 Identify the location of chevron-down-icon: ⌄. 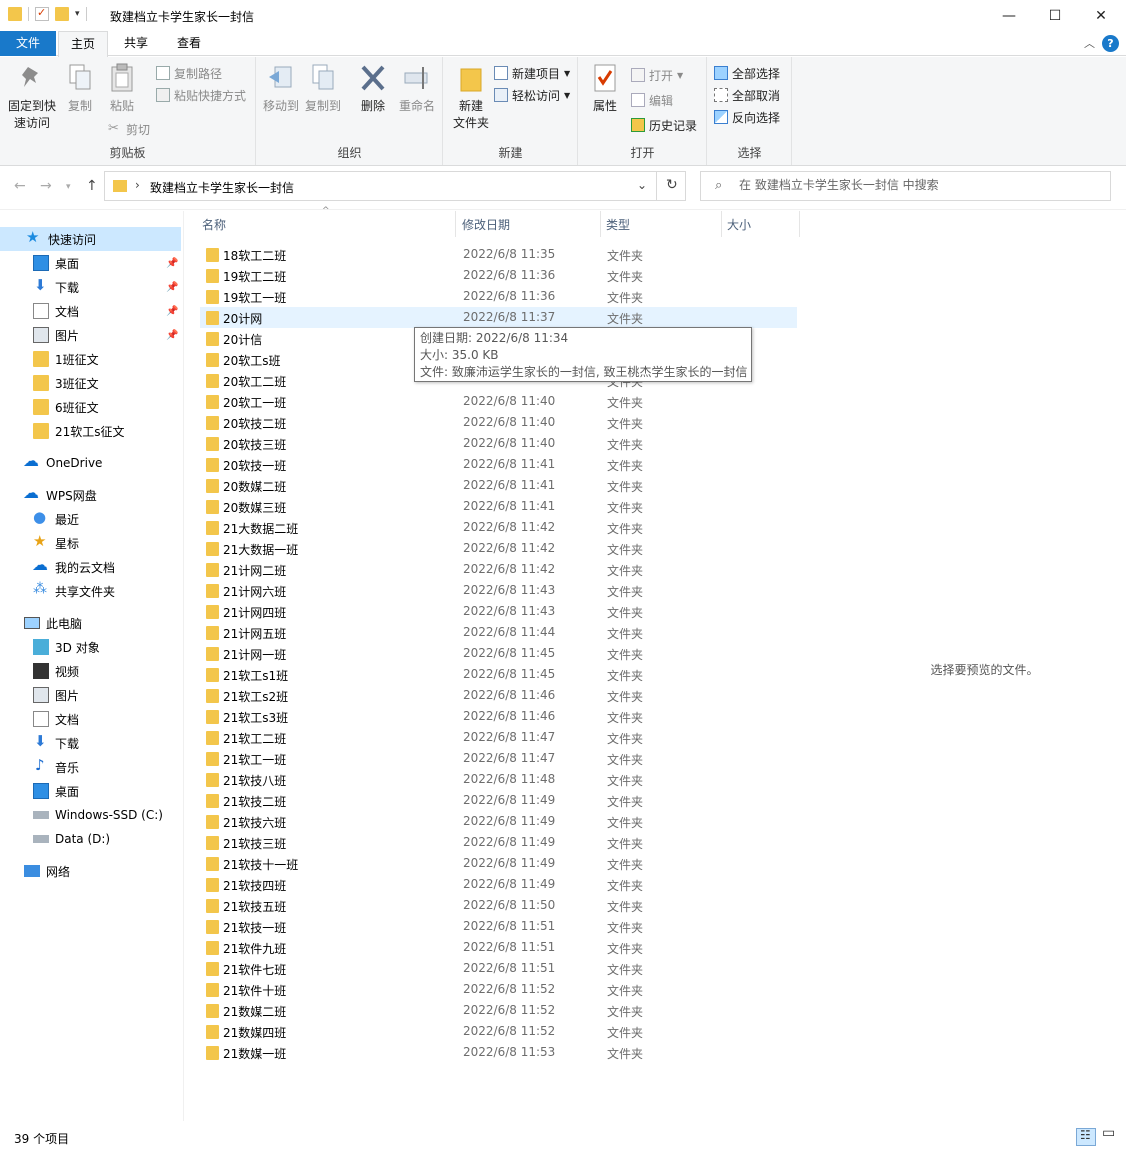
(642, 185).